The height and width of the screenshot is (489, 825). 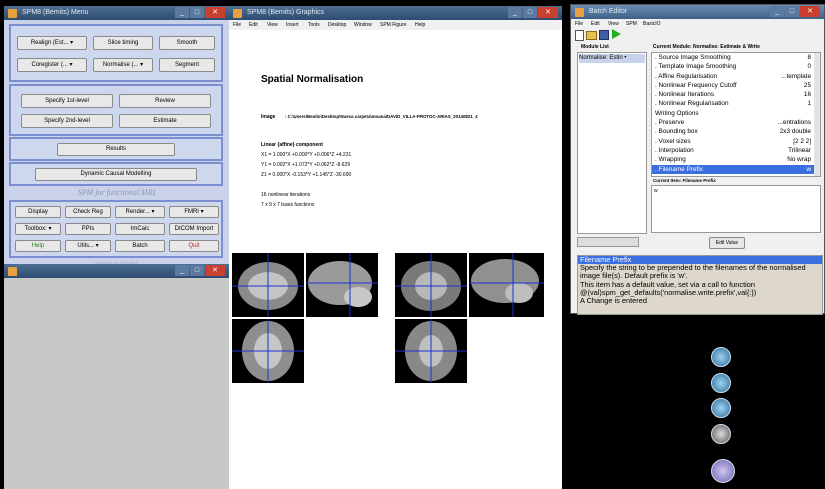 What do you see at coordinates (612, 143) in the screenshot?
I see `module-list: Normalise: Estin •` at bounding box center [612, 143].